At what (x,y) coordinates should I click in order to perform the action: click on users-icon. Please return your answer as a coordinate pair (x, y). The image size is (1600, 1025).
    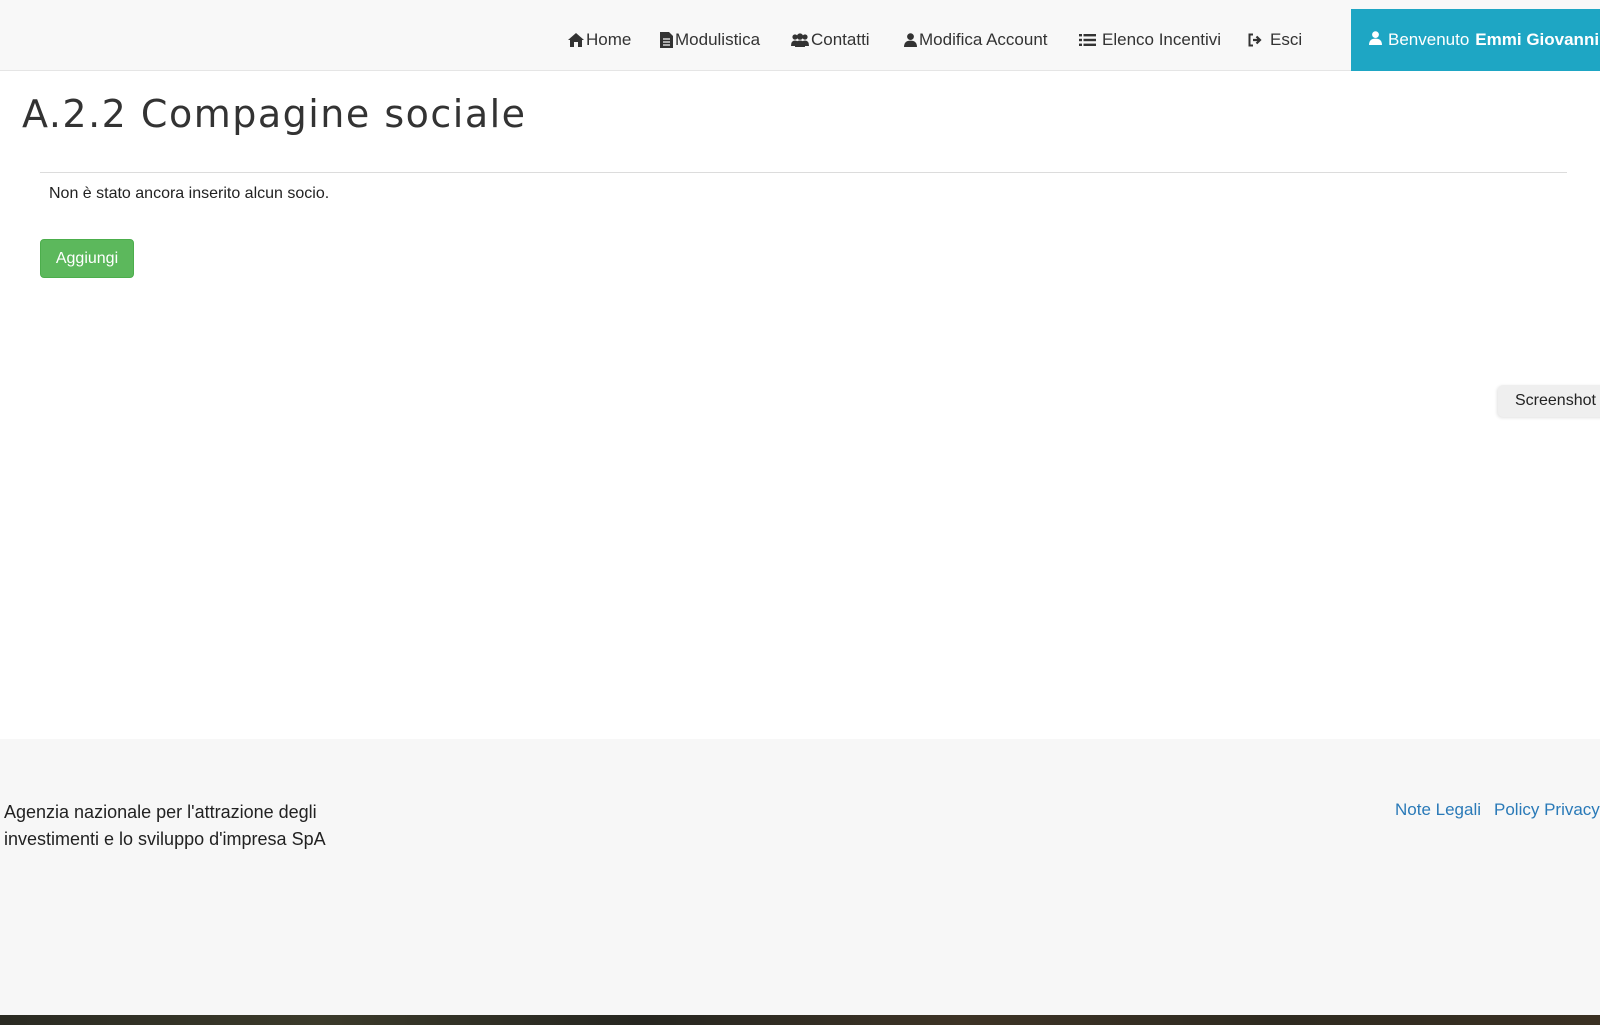
    Looking at the image, I should click on (800, 40).